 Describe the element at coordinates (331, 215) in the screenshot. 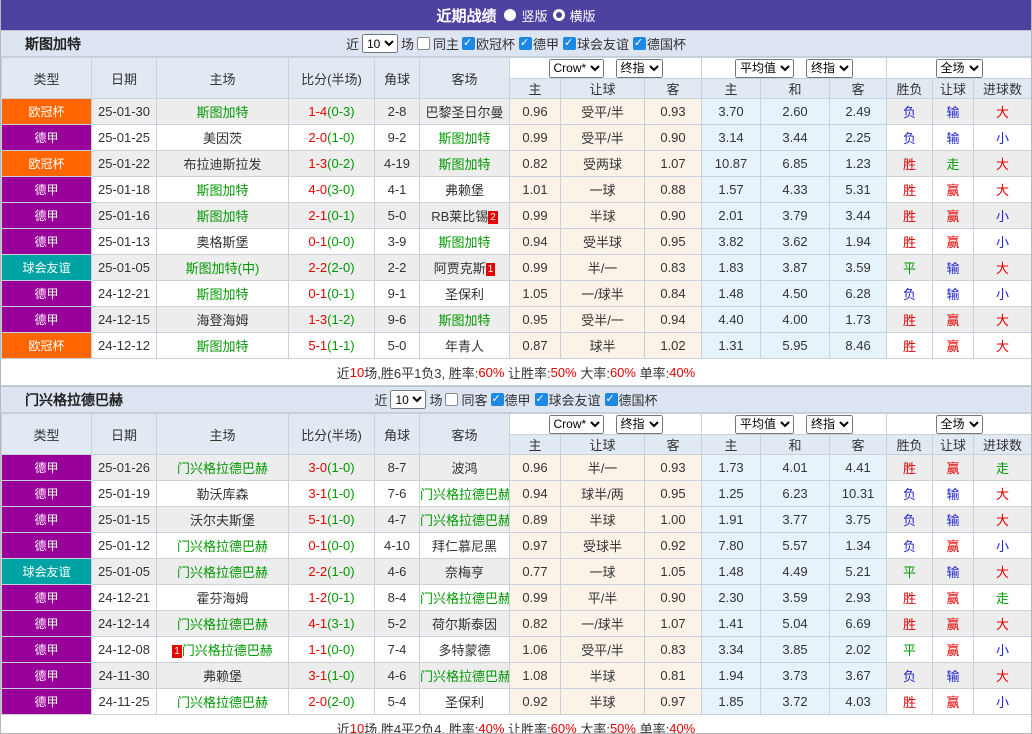

I see `score-cell: 2-1(0-1)` at that location.